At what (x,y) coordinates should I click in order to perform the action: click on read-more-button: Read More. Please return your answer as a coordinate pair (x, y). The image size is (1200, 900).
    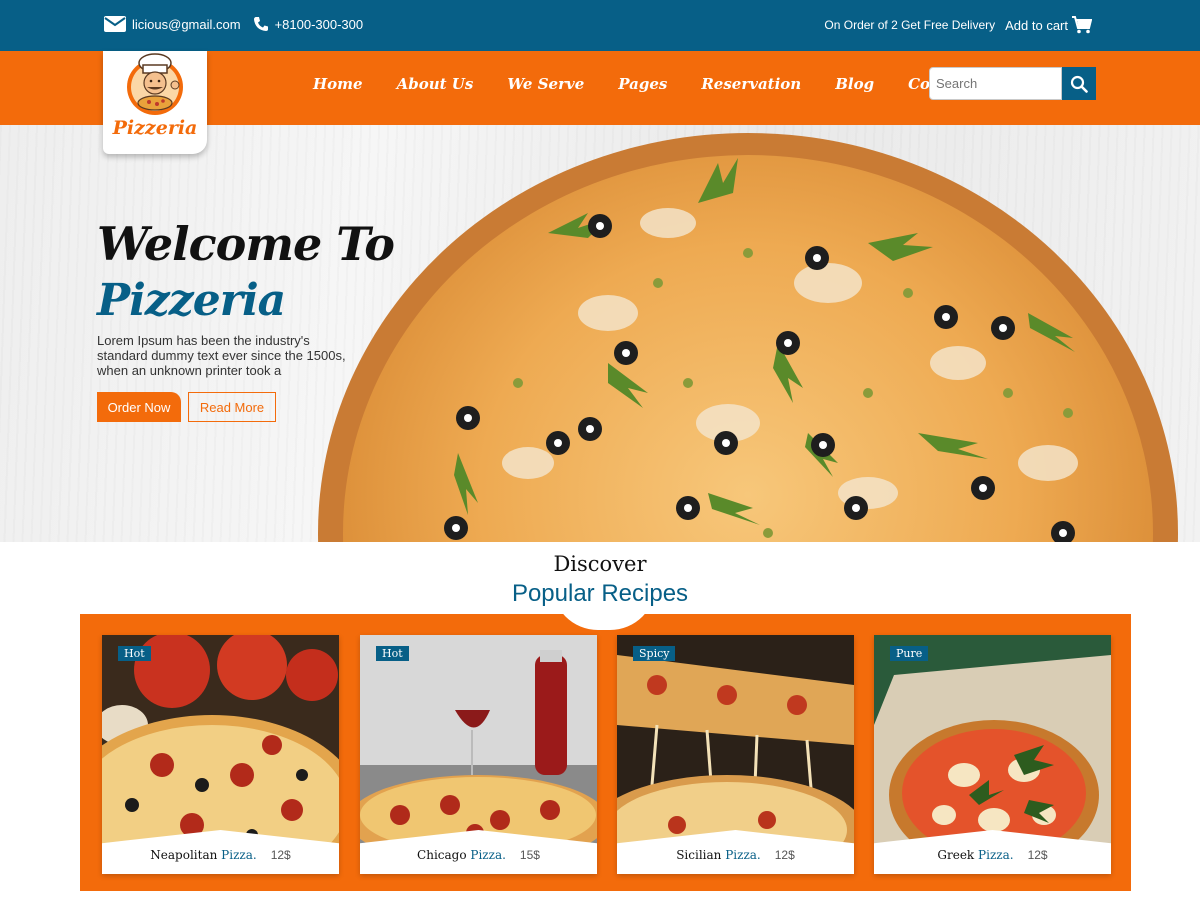
    Looking at the image, I should click on (232, 407).